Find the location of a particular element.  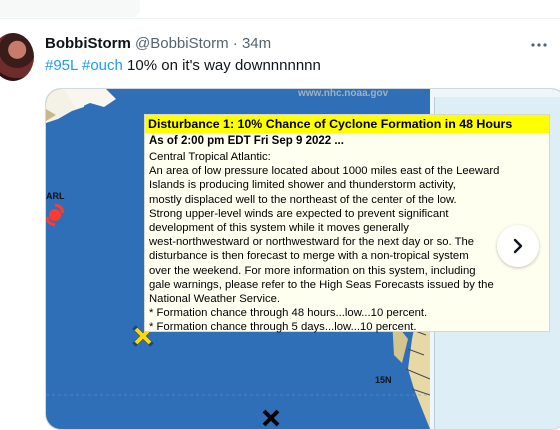

map-label-storm: ARL is located at coordinates (55, 196).